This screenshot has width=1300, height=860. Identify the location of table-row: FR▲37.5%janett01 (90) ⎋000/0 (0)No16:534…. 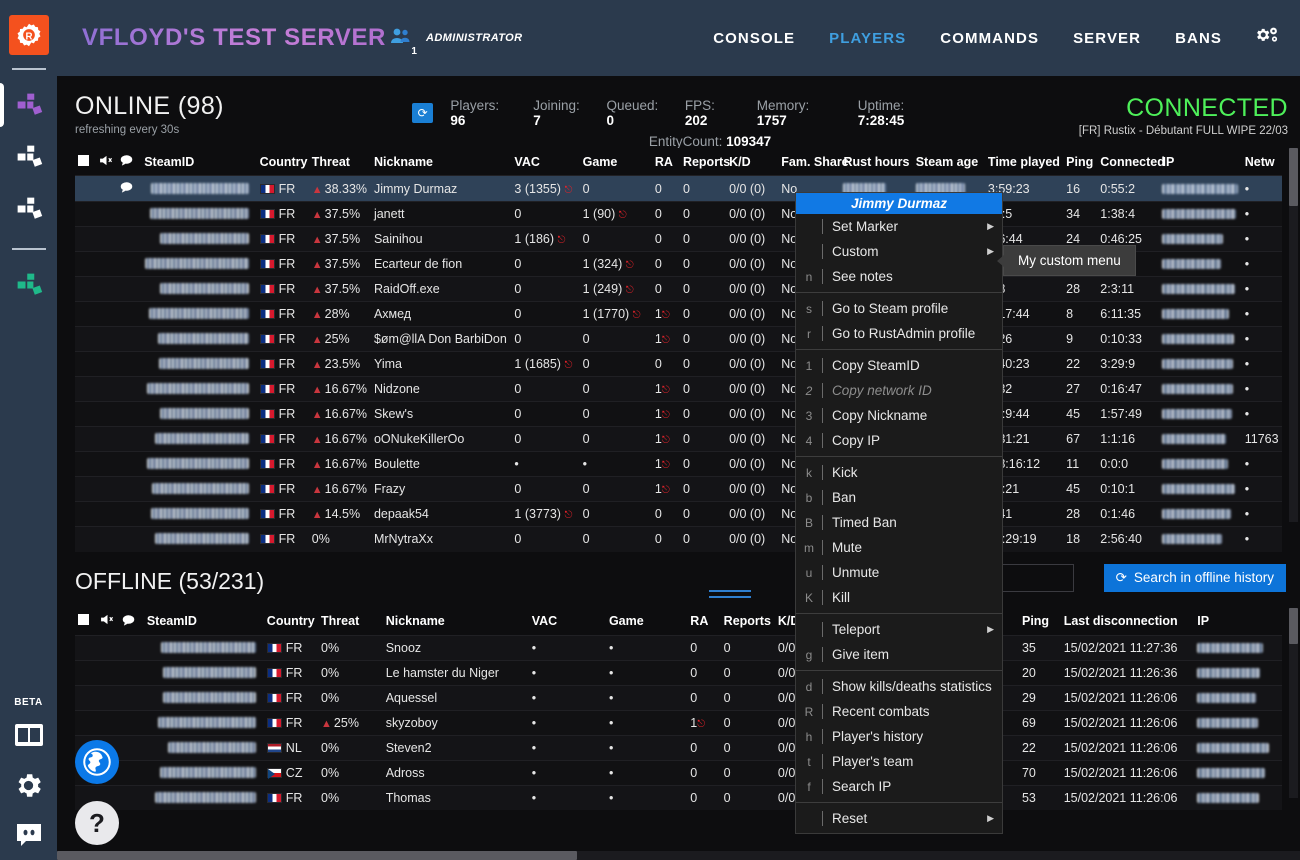
(678, 214).